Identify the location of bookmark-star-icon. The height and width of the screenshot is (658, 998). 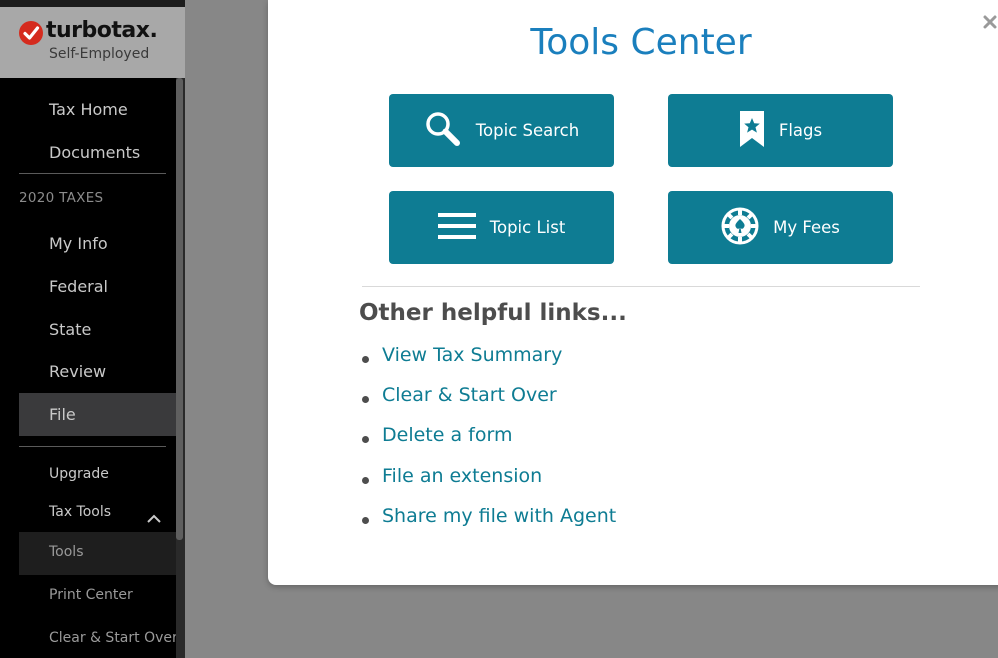
(752, 131).